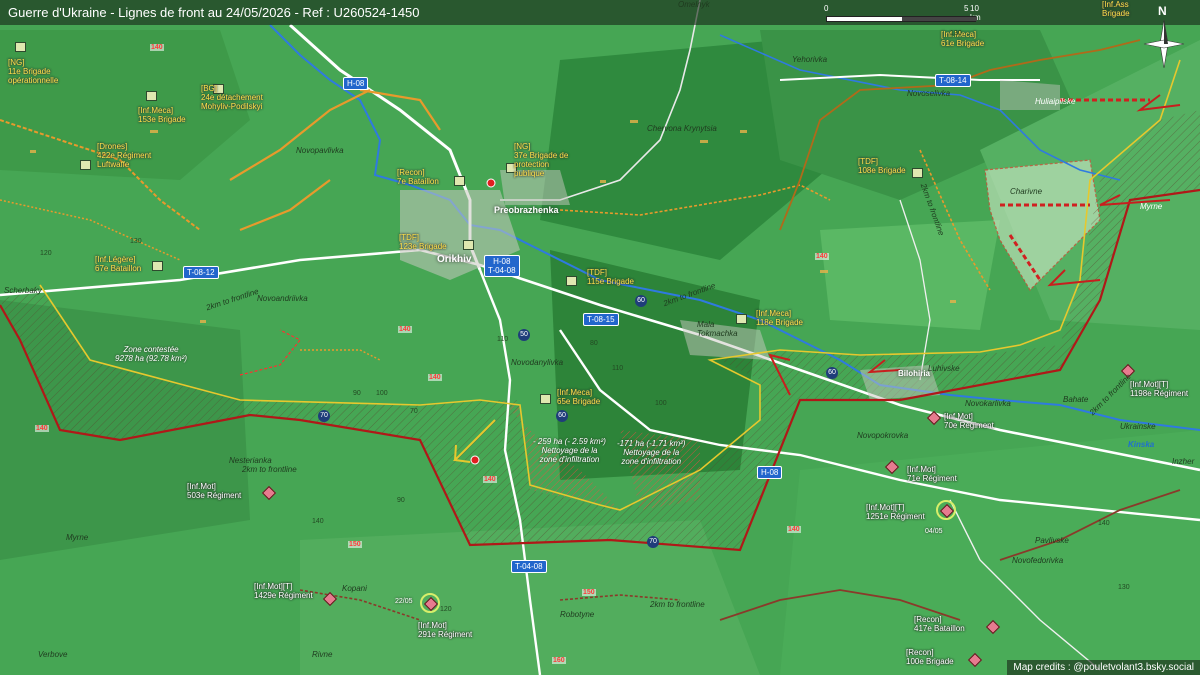  Describe the element at coordinates (717, 329) in the screenshot. I see `place-mala-tokmachka: Mala Tokmachka` at that location.